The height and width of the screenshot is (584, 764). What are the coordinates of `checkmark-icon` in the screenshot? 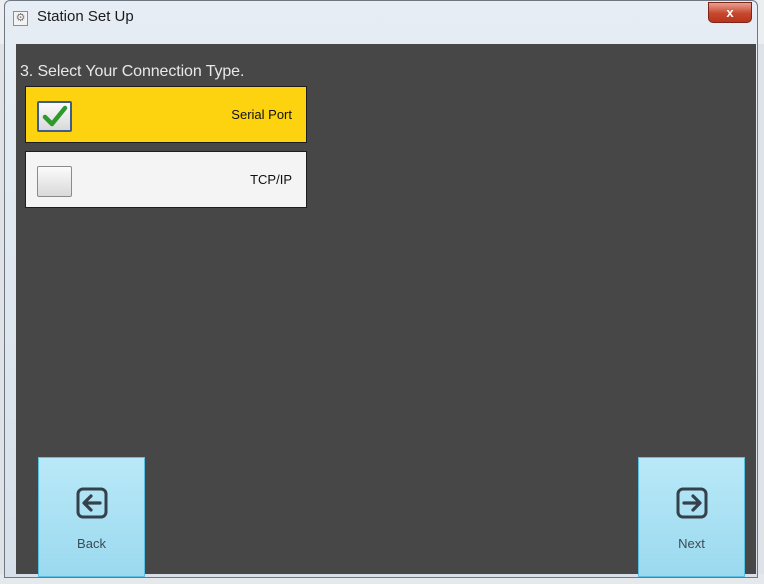 It's located at (55, 116).